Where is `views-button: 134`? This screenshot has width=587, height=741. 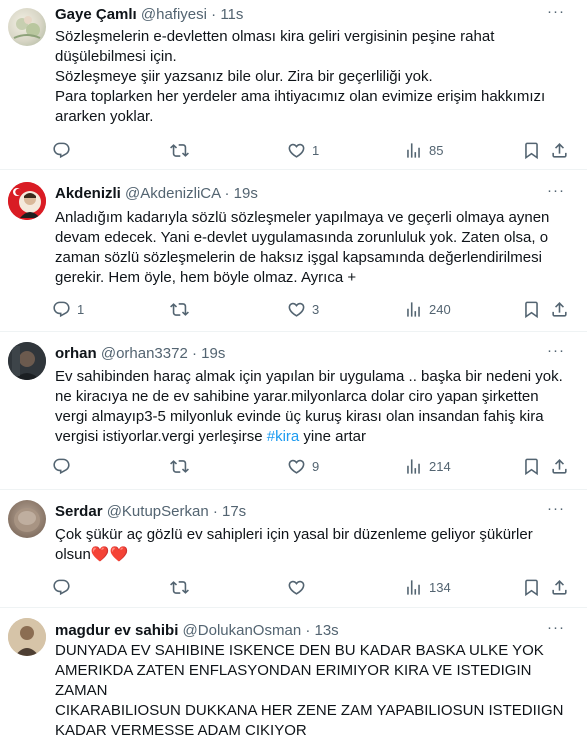 views-button: 134 is located at coordinates (427, 587).